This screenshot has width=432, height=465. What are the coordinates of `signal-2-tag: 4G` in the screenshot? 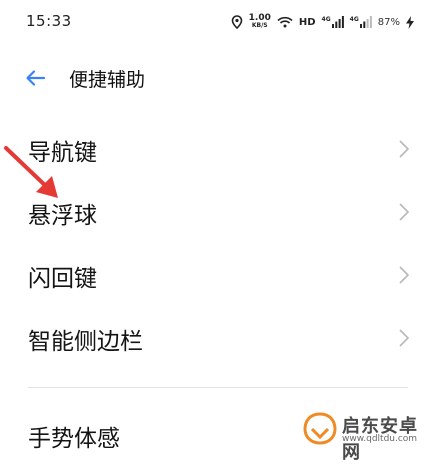 It's located at (354, 19).